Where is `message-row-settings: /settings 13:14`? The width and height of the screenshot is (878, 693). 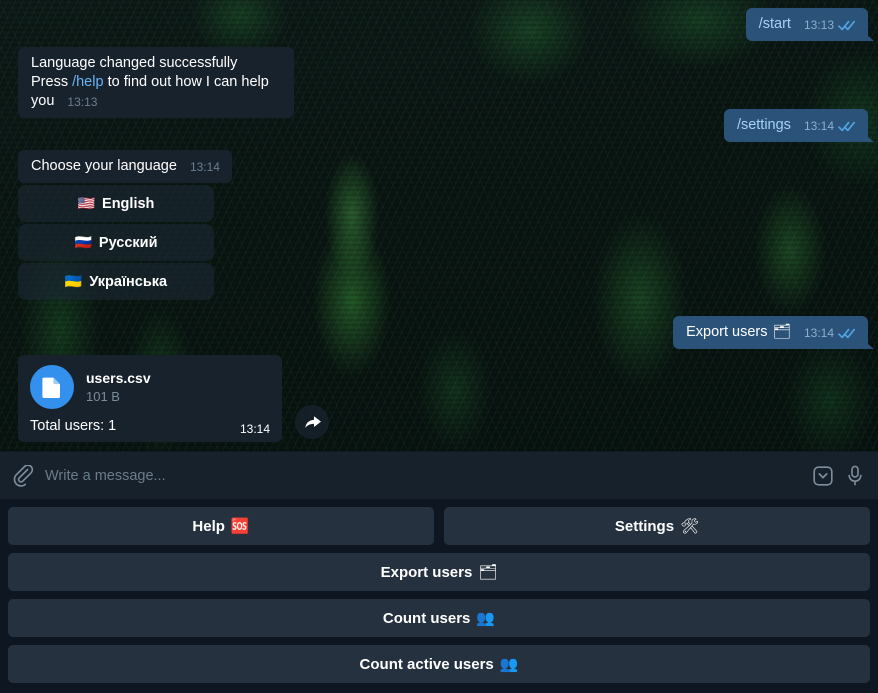
message-row-settings: /settings 13:14 is located at coordinates (795, 125).